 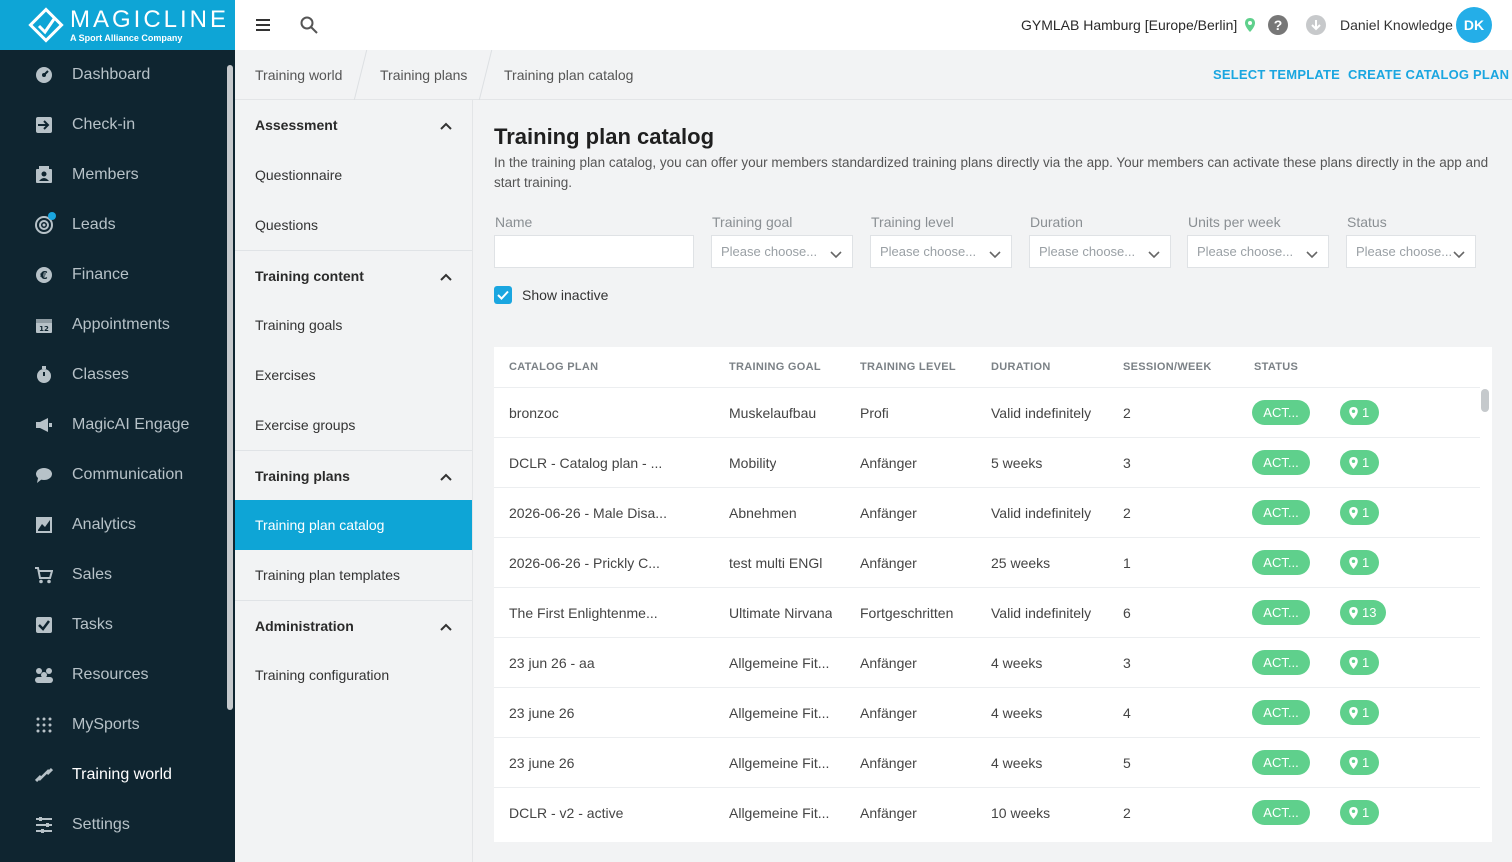 I want to click on sidebar-item-tasks: Tasks, so click(x=117, y=625).